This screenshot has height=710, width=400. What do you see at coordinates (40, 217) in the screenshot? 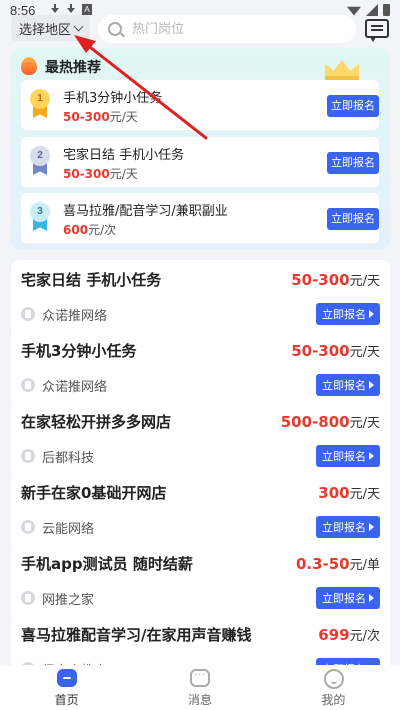
I see `medal-bronze-icon: 3` at bounding box center [40, 217].